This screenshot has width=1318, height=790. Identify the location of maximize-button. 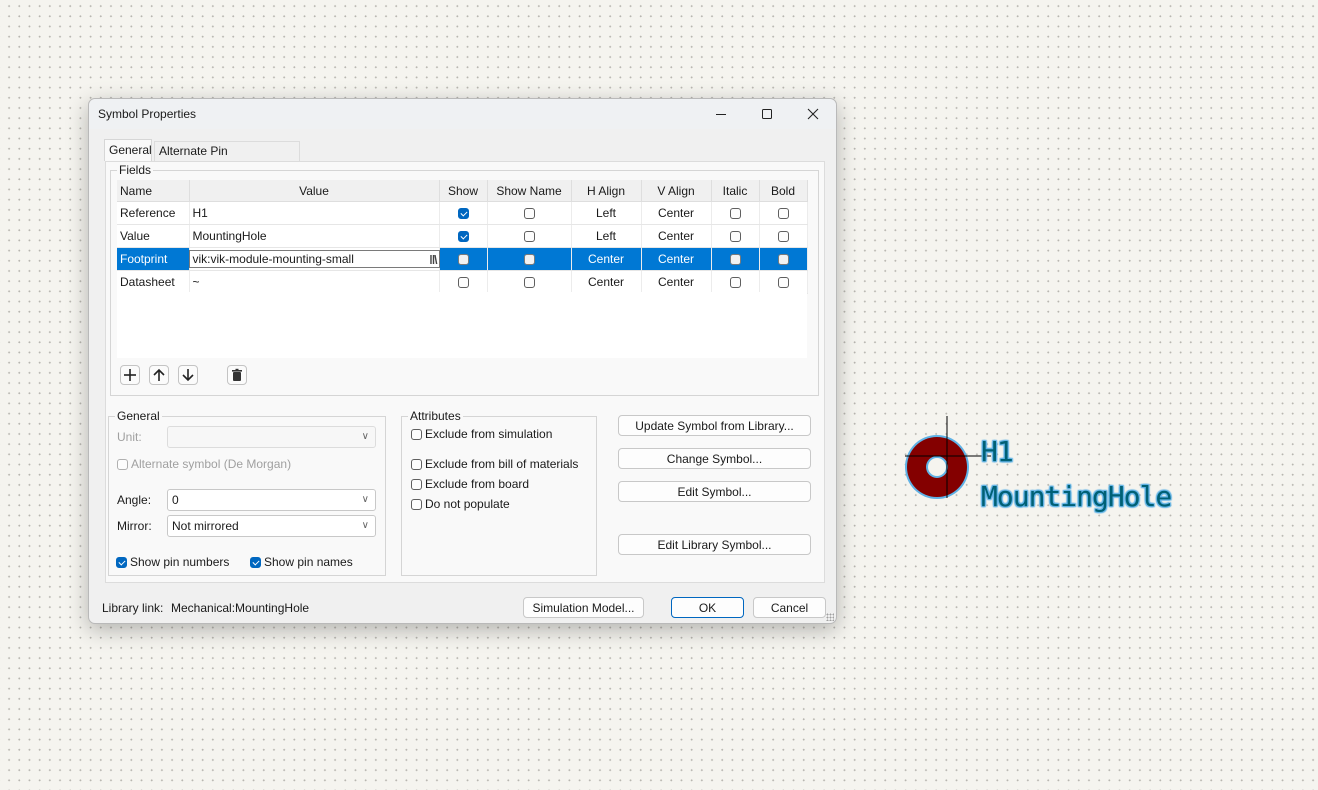
(767, 114).